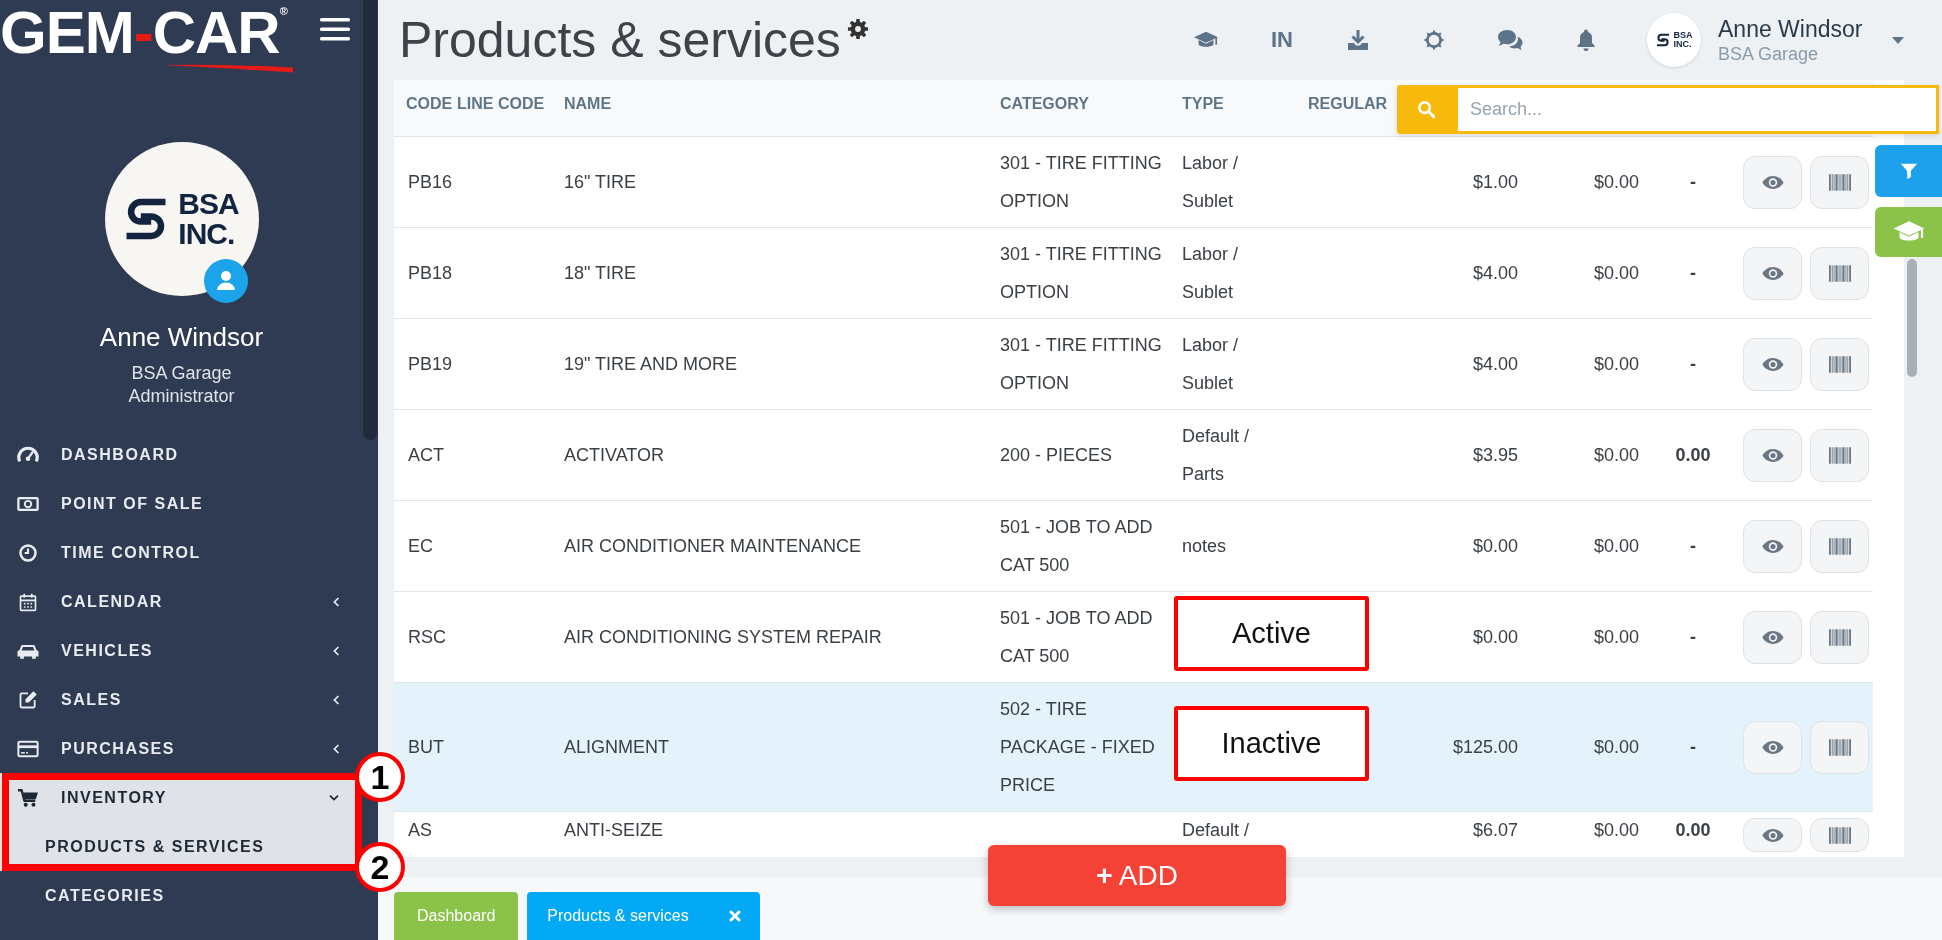 The height and width of the screenshot is (940, 1942). What do you see at coordinates (220, 33) in the screenshot?
I see `logo-text: CAR$^{®}$` at bounding box center [220, 33].